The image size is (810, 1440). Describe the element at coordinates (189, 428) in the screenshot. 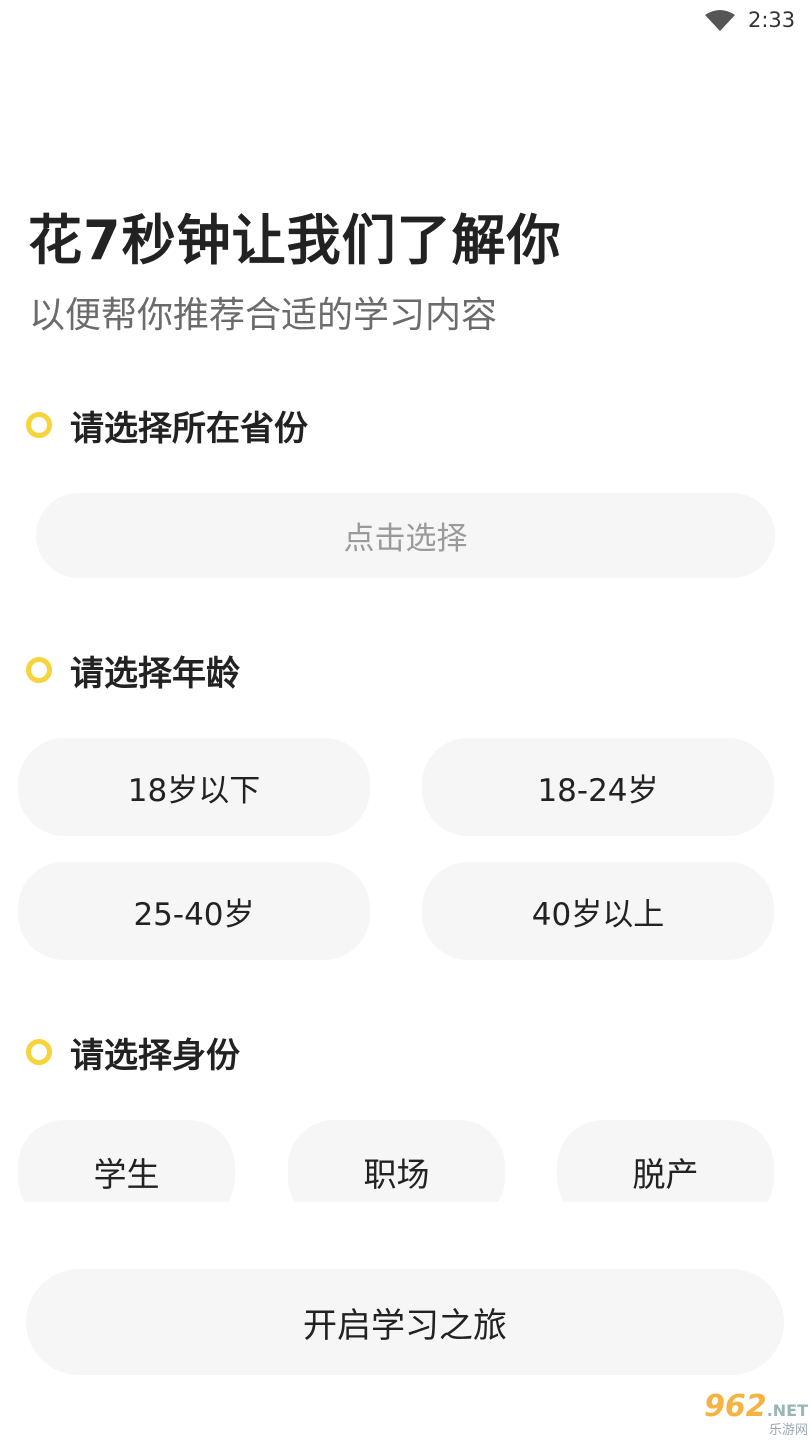

I see `province-section-label: 请选择所在省份` at that location.